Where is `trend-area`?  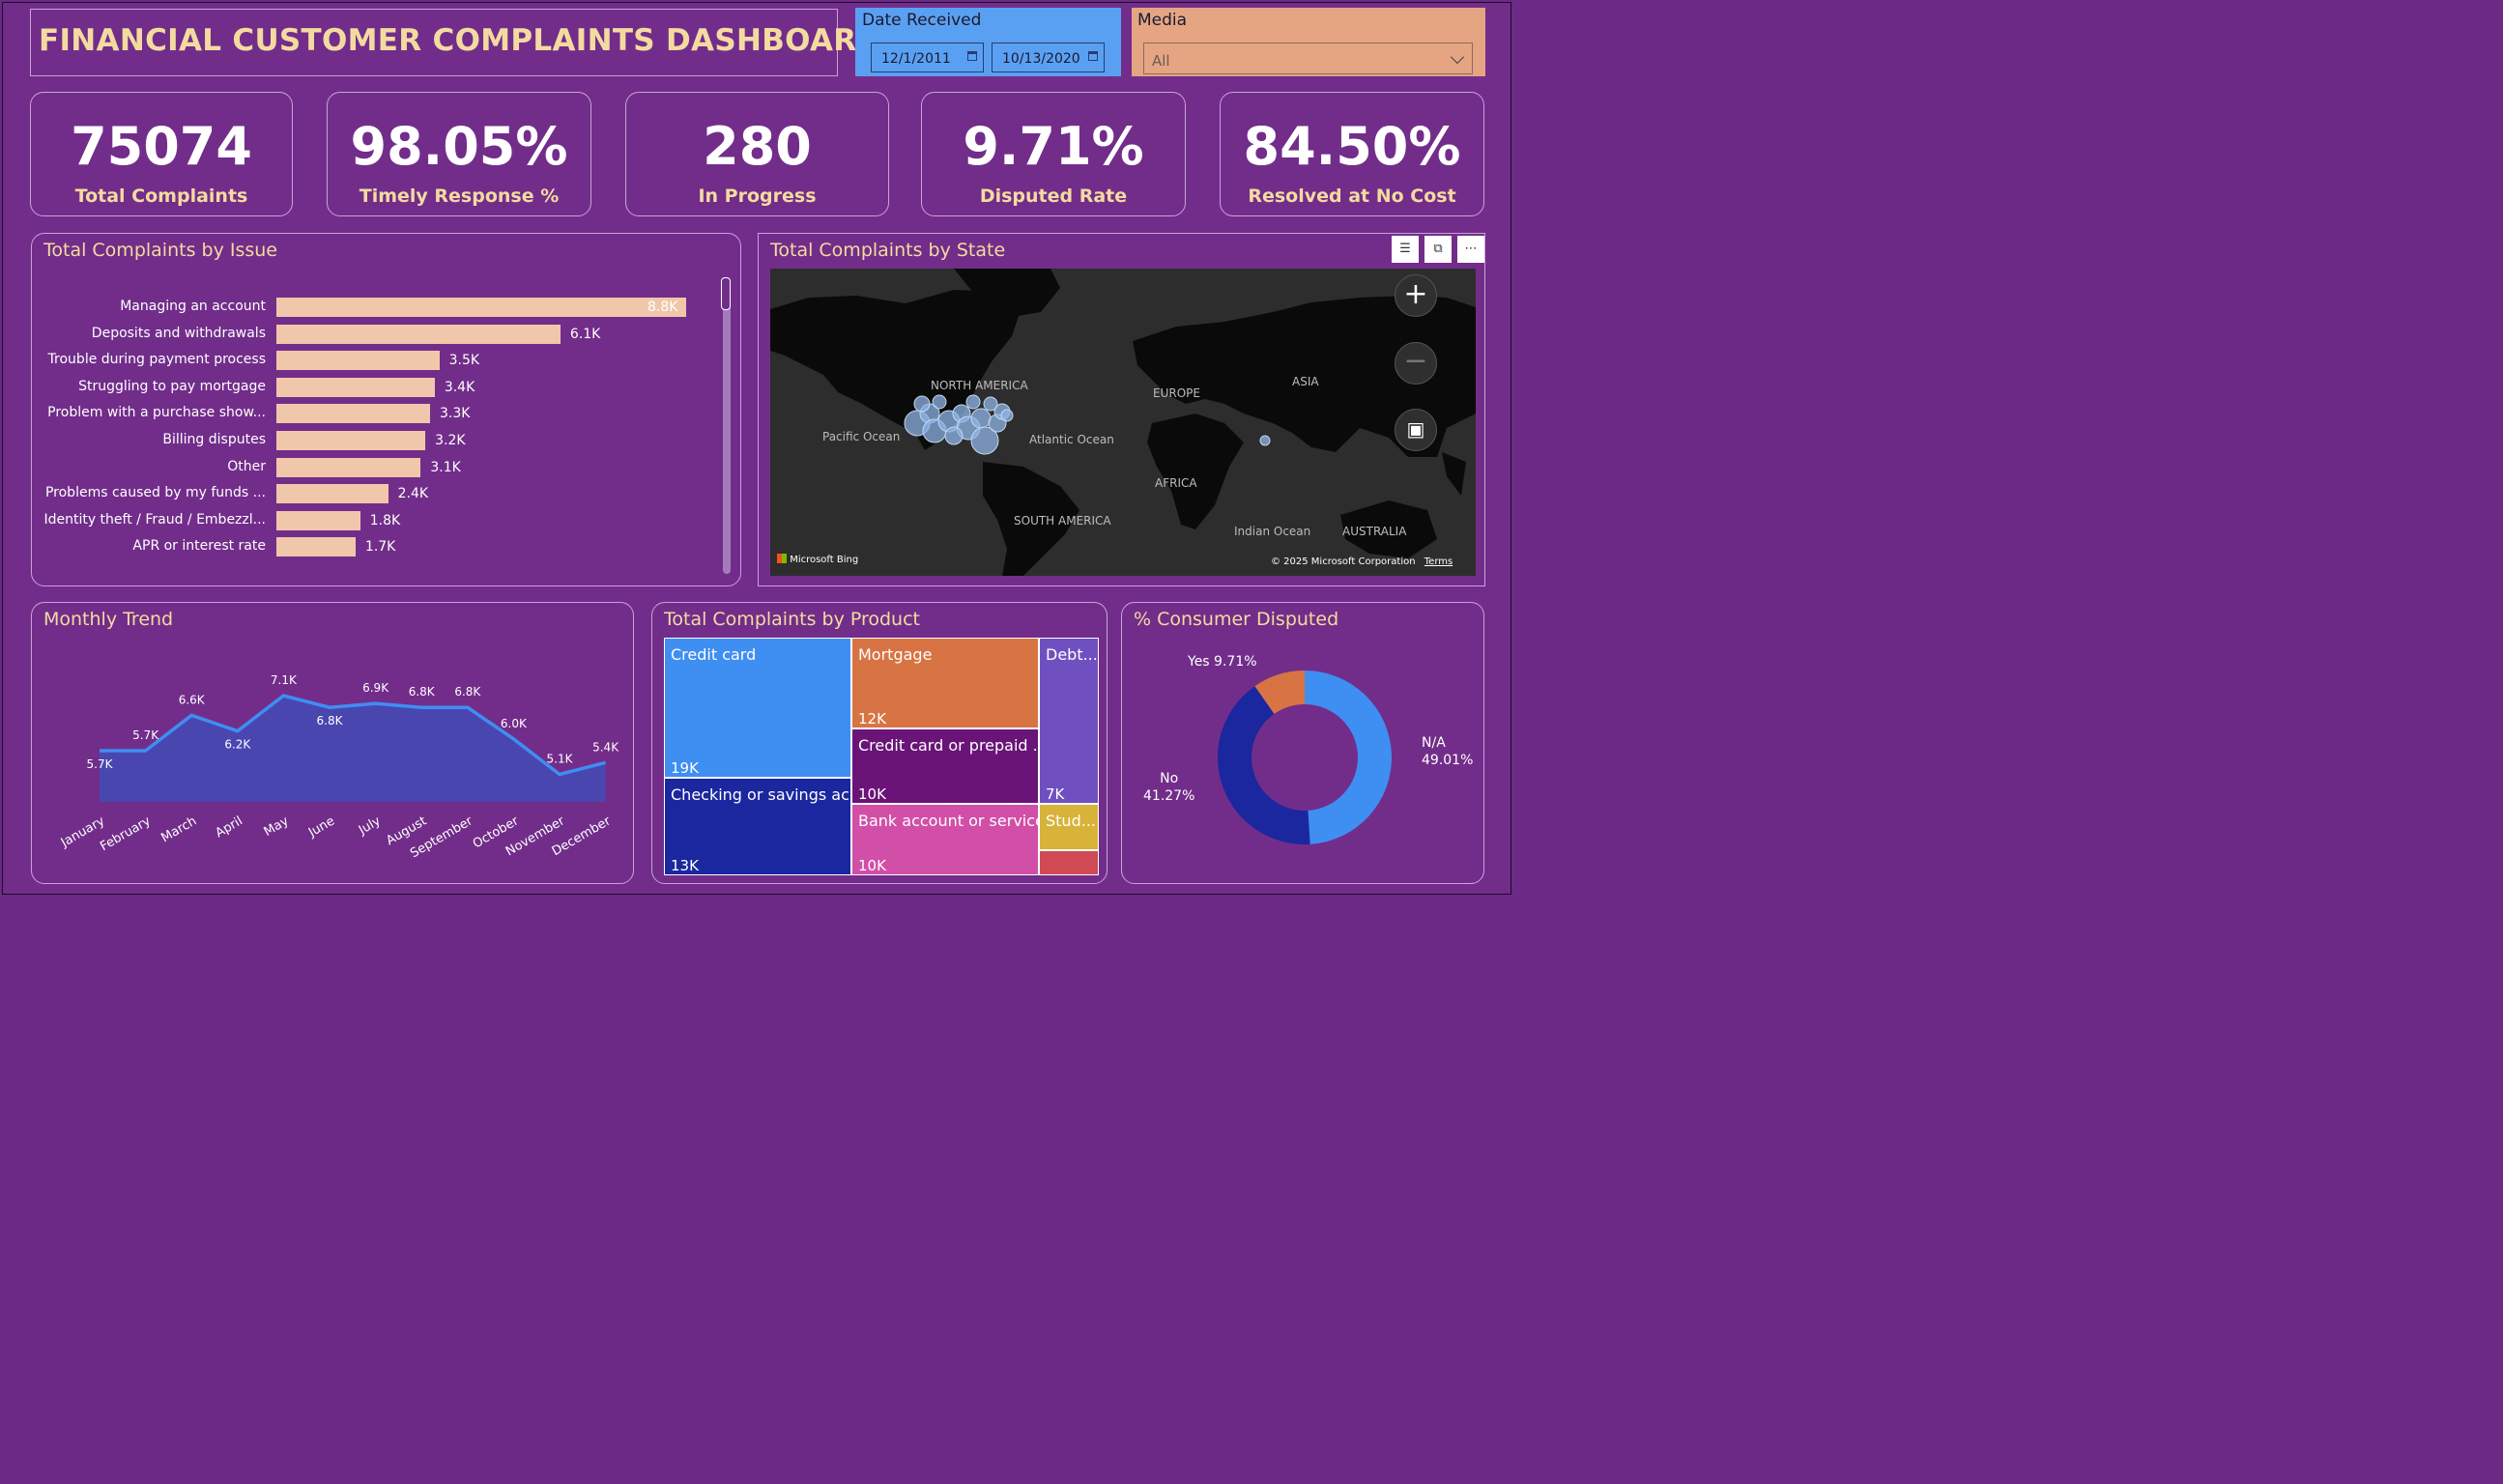
trend-area is located at coordinates (353, 749).